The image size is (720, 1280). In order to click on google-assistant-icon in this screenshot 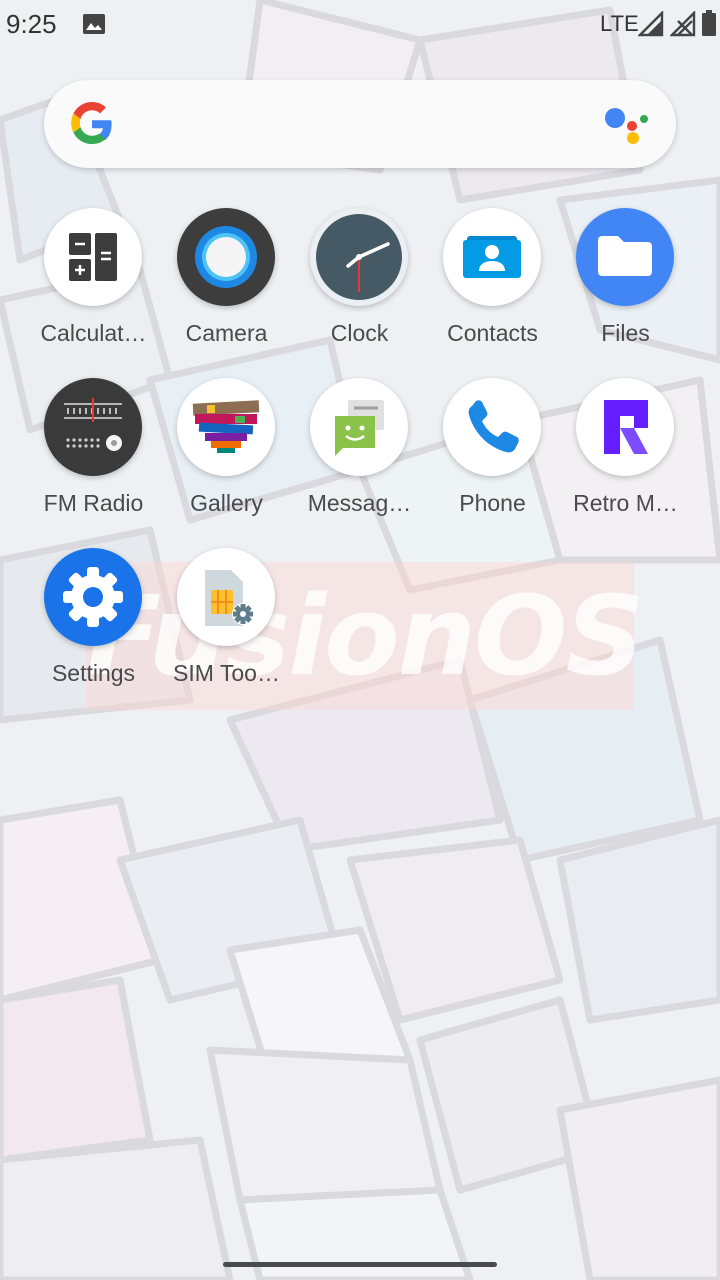, I will do `click(626, 124)`.